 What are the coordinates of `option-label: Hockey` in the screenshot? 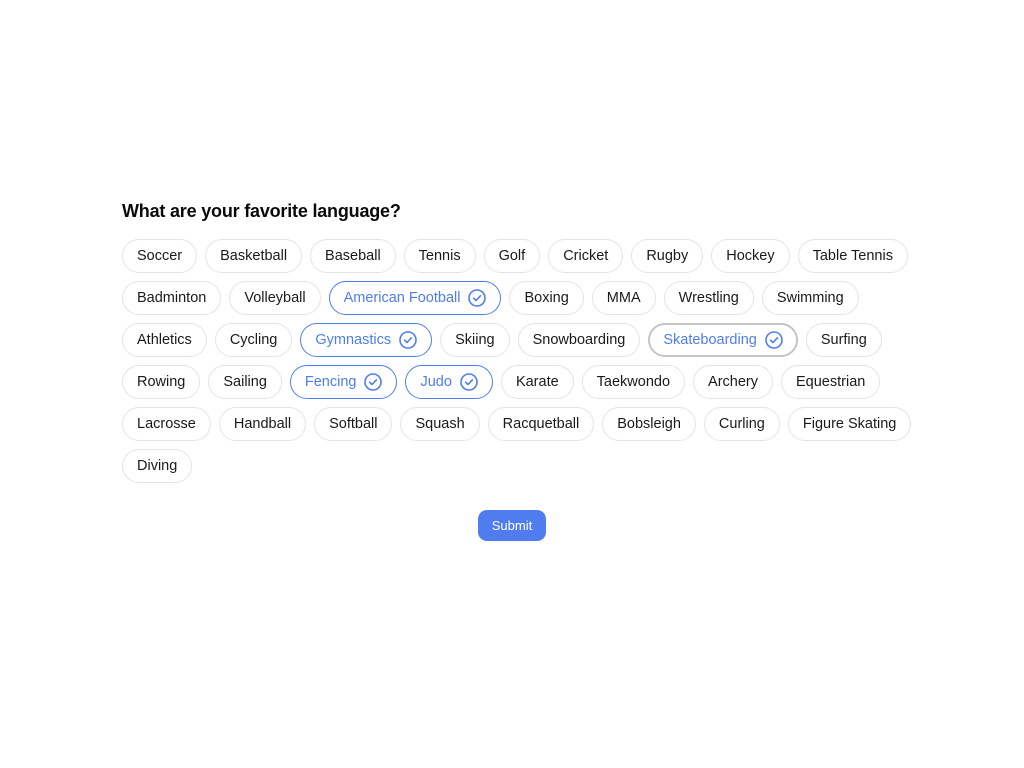 It's located at (750, 256).